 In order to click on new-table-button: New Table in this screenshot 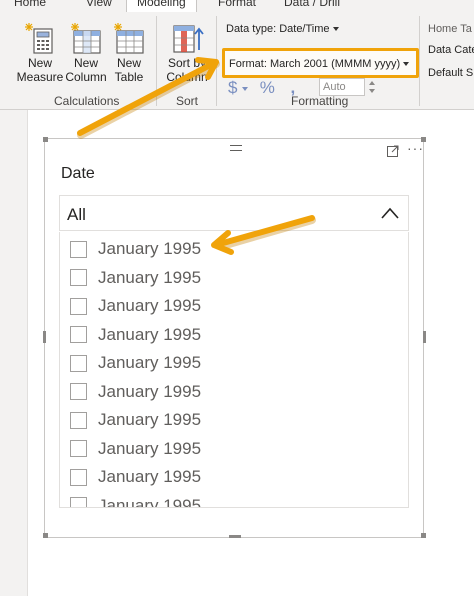, I will do `click(129, 53)`.